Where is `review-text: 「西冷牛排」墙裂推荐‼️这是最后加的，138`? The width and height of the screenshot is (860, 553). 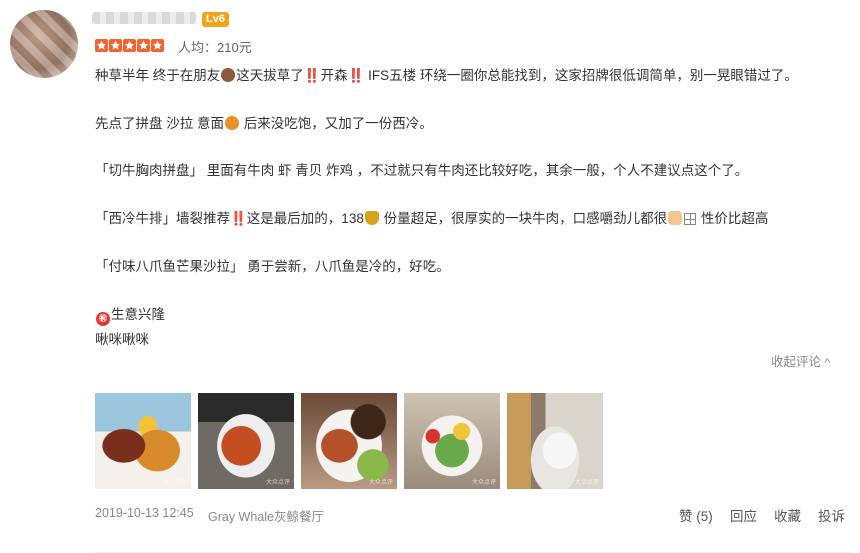 review-text: 「西冷牛排」墙裂推荐‼️这是最后加的，138 is located at coordinates (229, 218).